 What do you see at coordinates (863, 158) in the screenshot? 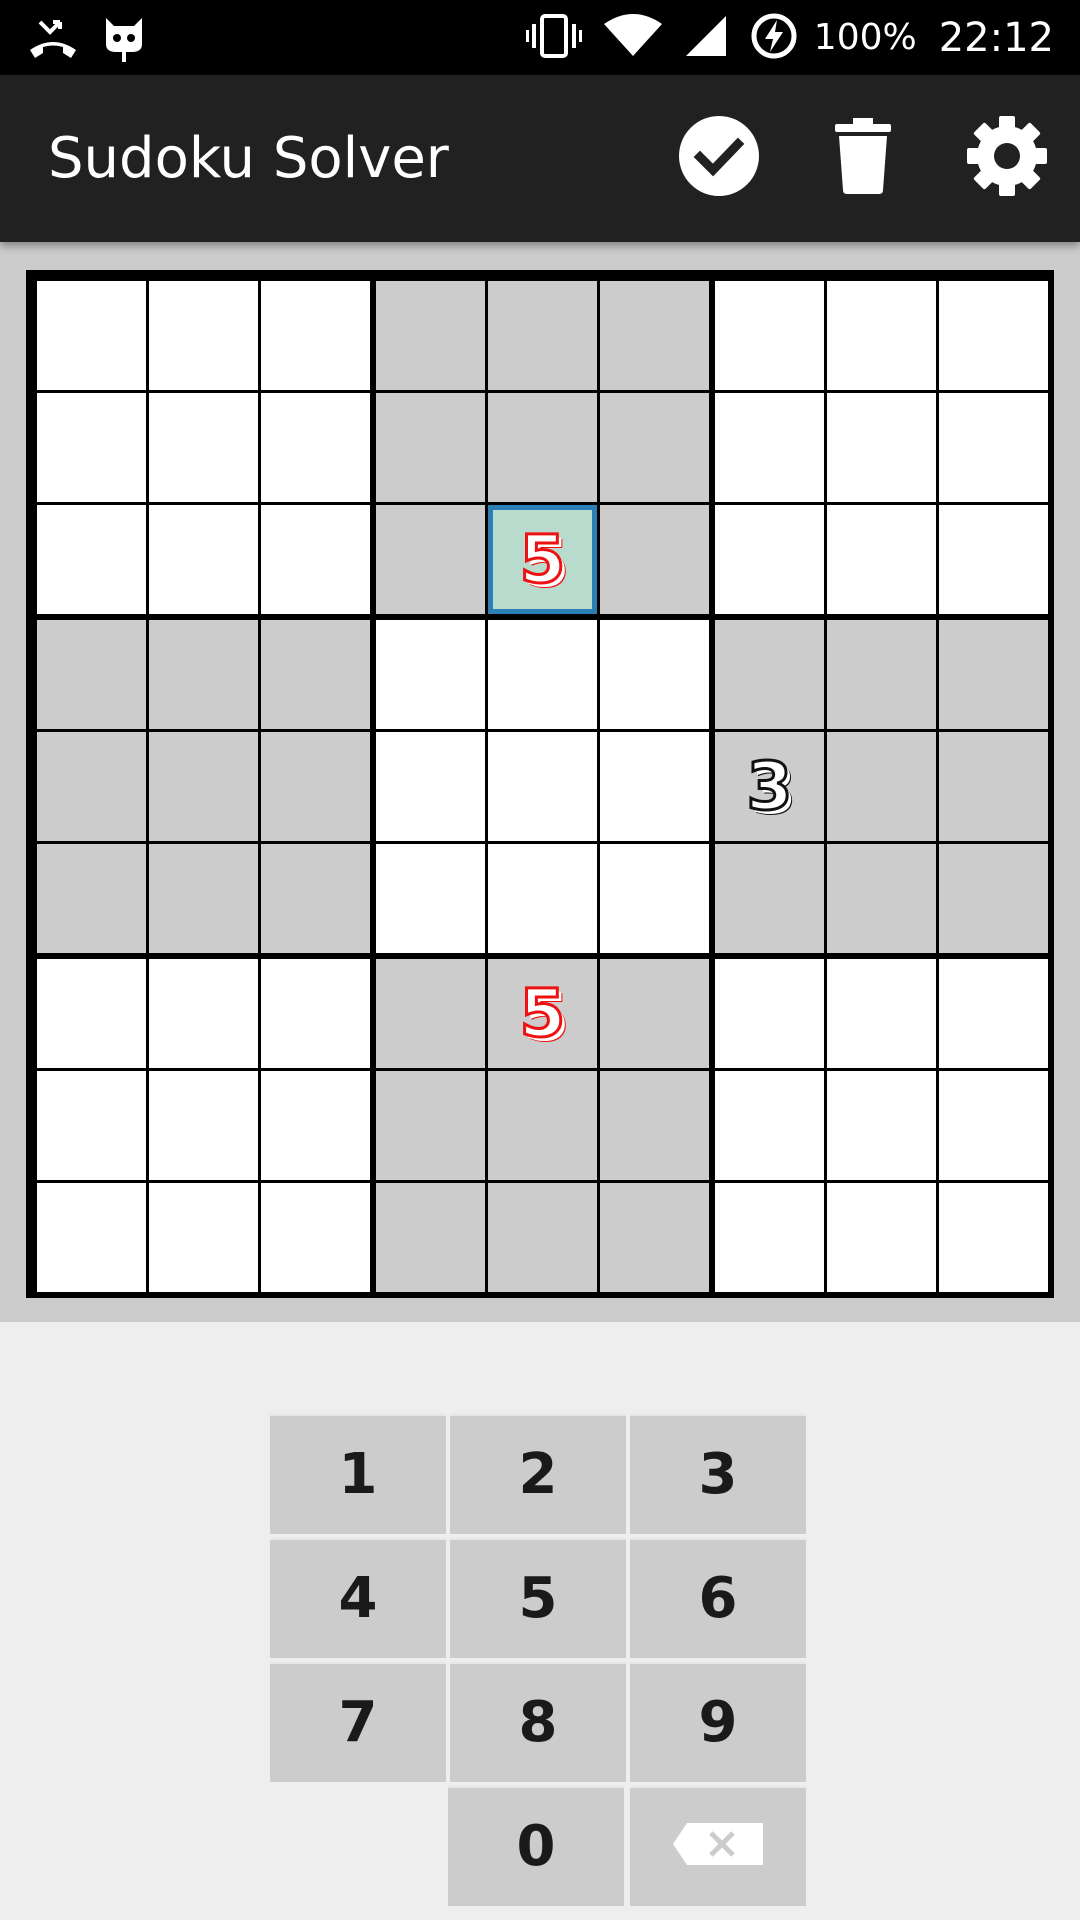
I see `clear-button` at bounding box center [863, 158].